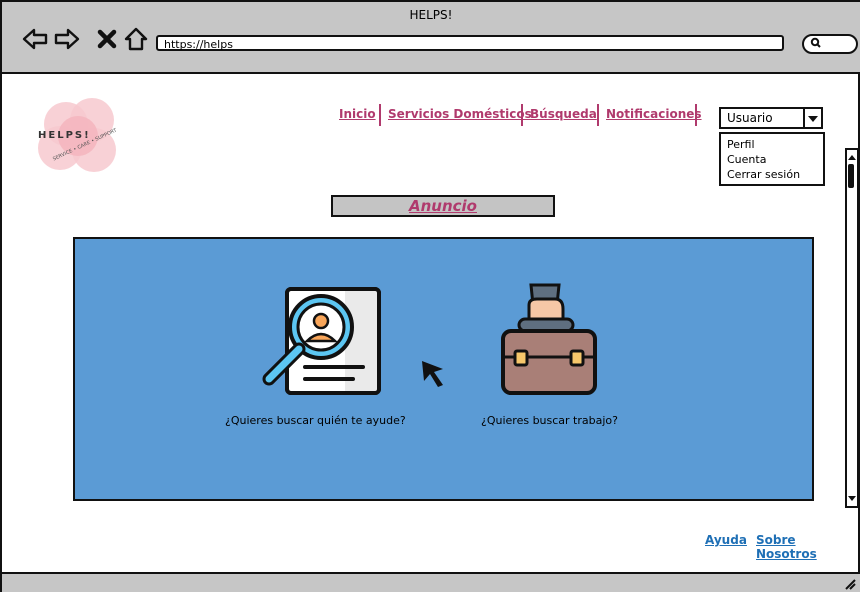 This screenshot has height=594, width=862. What do you see at coordinates (549, 341) in the screenshot?
I see `briefcase-icon` at bounding box center [549, 341].